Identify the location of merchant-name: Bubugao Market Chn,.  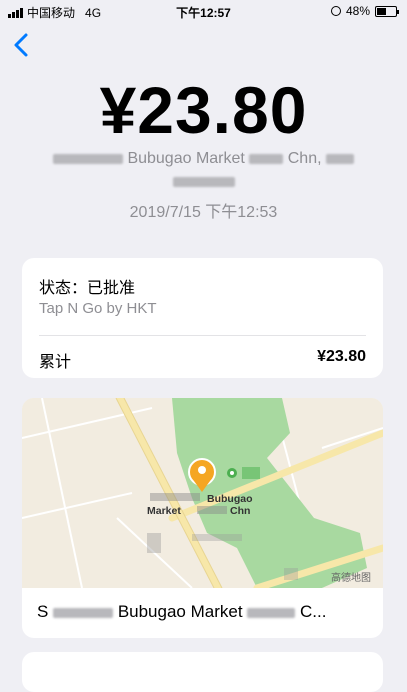
(203, 170).